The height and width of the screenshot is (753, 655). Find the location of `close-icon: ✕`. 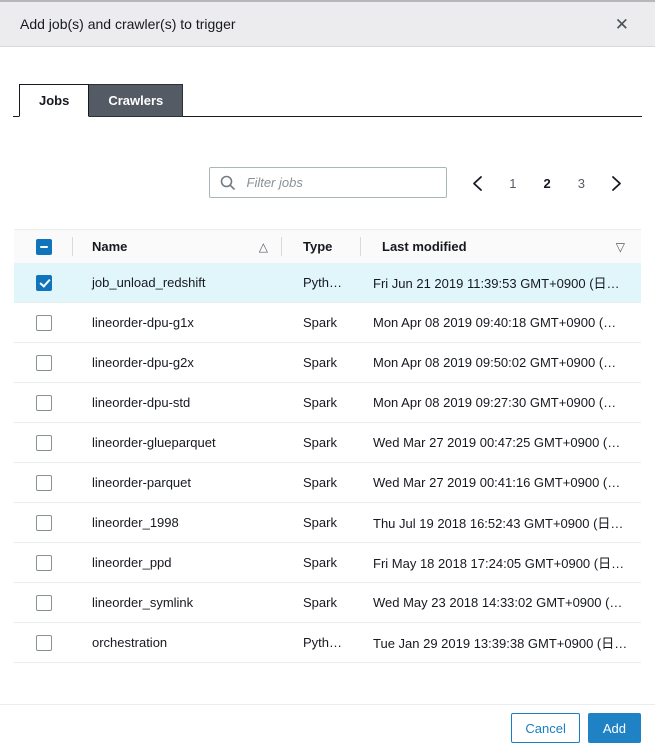

close-icon: ✕ is located at coordinates (622, 24).